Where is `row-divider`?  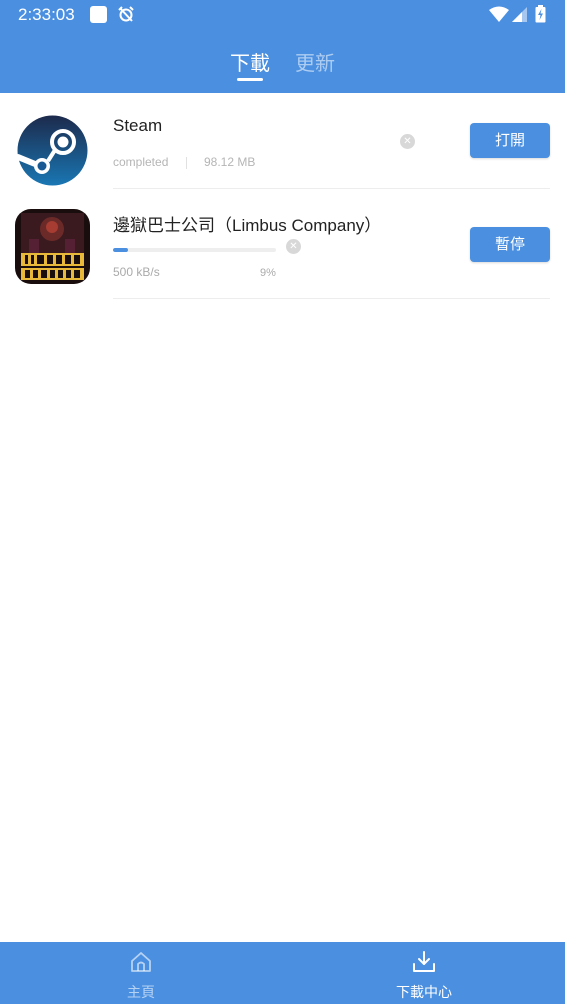 row-divider is located at coordinates (331, 298).